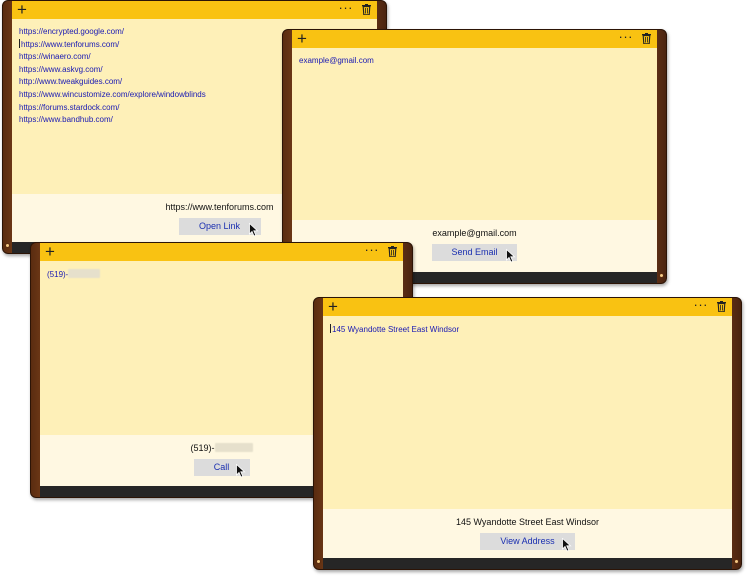  I want to click on selected-text-line: (519)-, so click(221, 448).